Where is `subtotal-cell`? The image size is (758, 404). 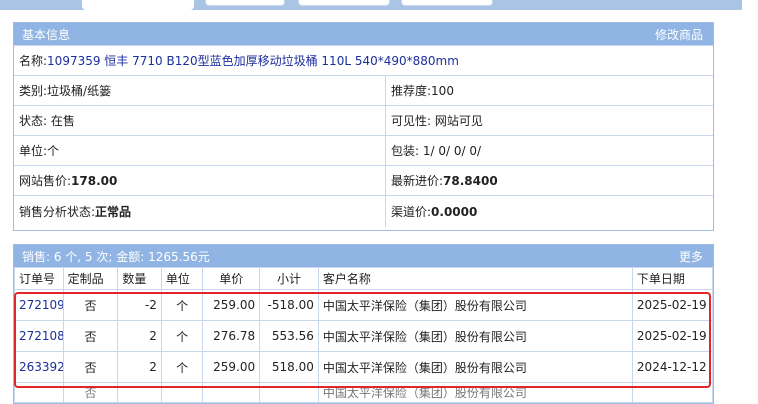 subtotal-cell is located at coordinates (289, 392).